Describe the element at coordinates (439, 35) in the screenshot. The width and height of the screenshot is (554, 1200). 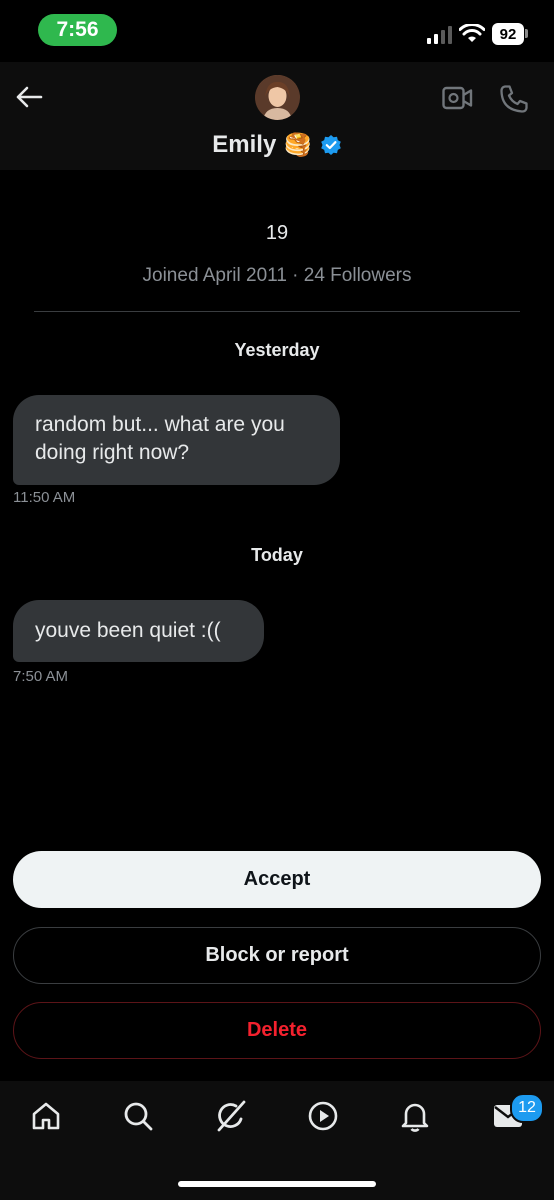
I see `cellular-signal-icon` at that location.